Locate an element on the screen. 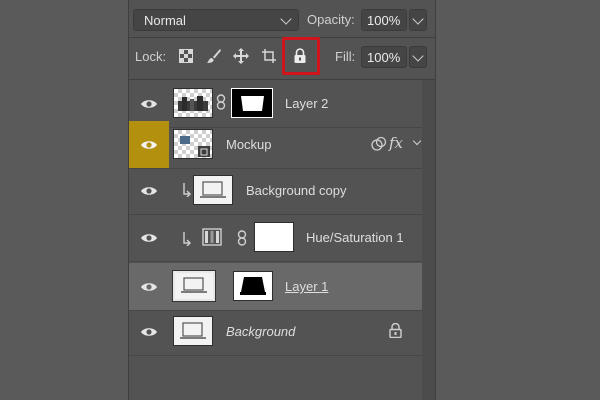 The height and width of the screenshot is (400, 600). fill-dropdown-button is located at coordinates (418, 57).